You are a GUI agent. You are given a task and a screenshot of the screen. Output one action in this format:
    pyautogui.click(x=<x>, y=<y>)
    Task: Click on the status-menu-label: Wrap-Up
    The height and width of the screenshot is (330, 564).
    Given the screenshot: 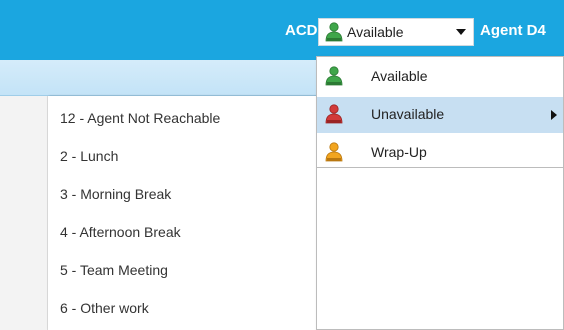 What is the action you would take?
    pyautogui.click(x=399, y=152)
    